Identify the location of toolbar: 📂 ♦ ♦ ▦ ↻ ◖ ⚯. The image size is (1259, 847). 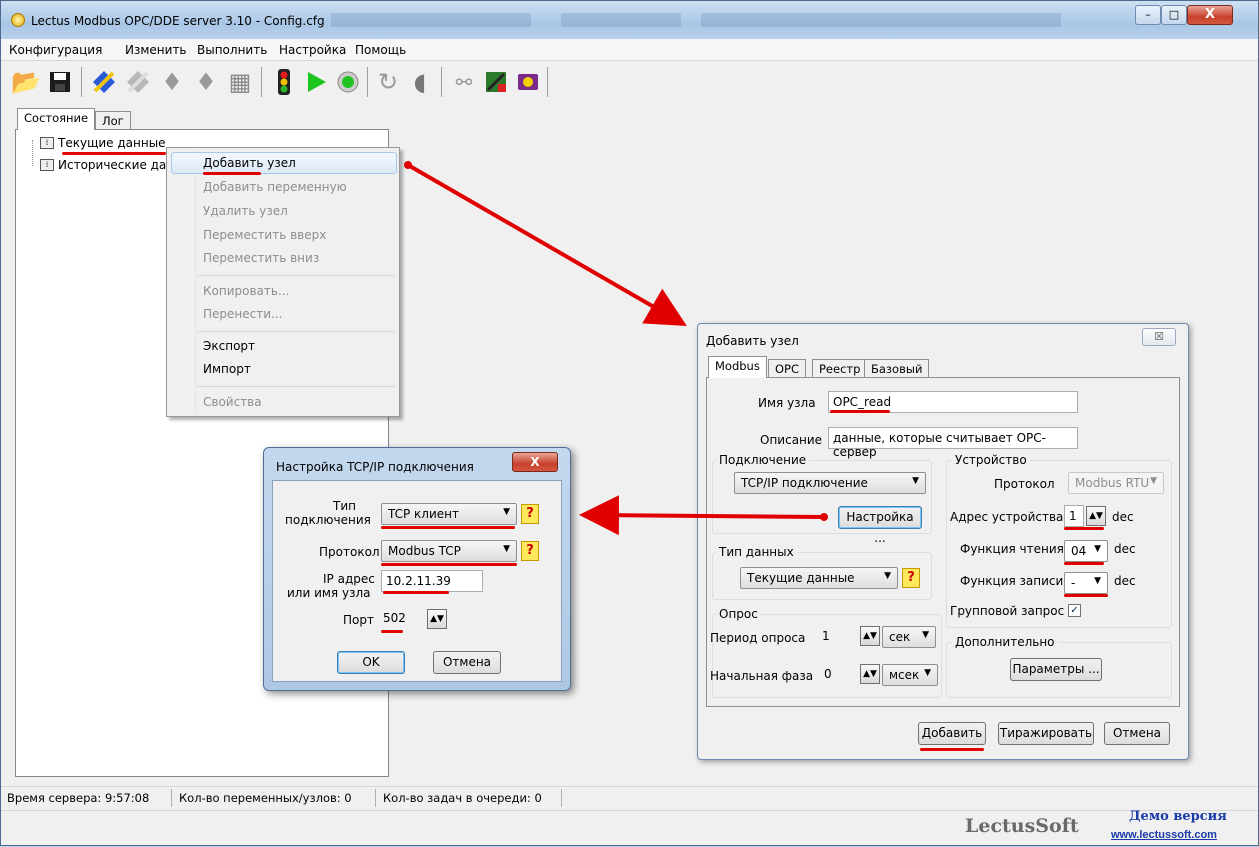
(629, 82).